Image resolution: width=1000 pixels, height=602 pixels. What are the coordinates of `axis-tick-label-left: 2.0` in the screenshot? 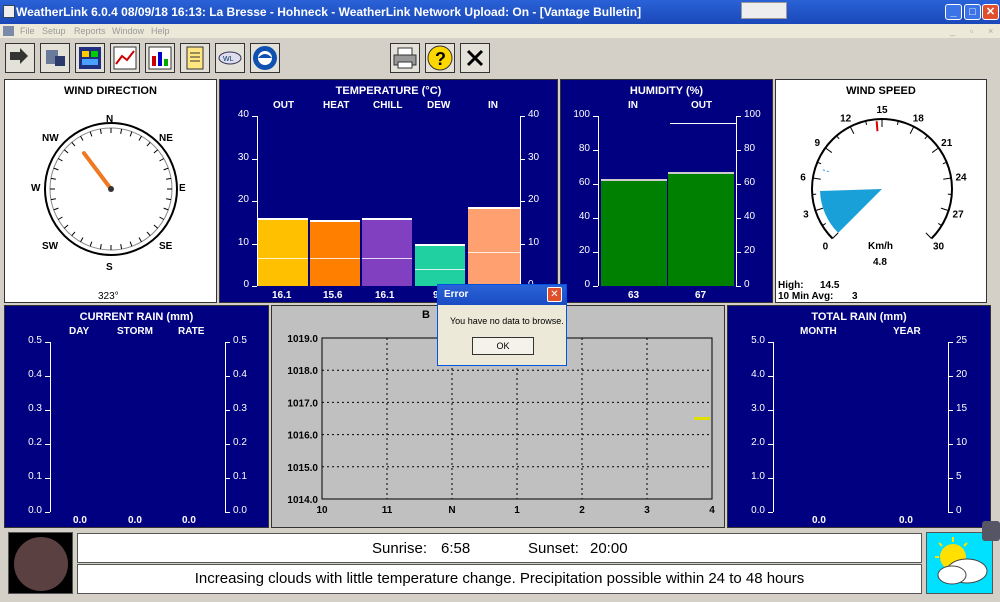 It's located at (758, 442).